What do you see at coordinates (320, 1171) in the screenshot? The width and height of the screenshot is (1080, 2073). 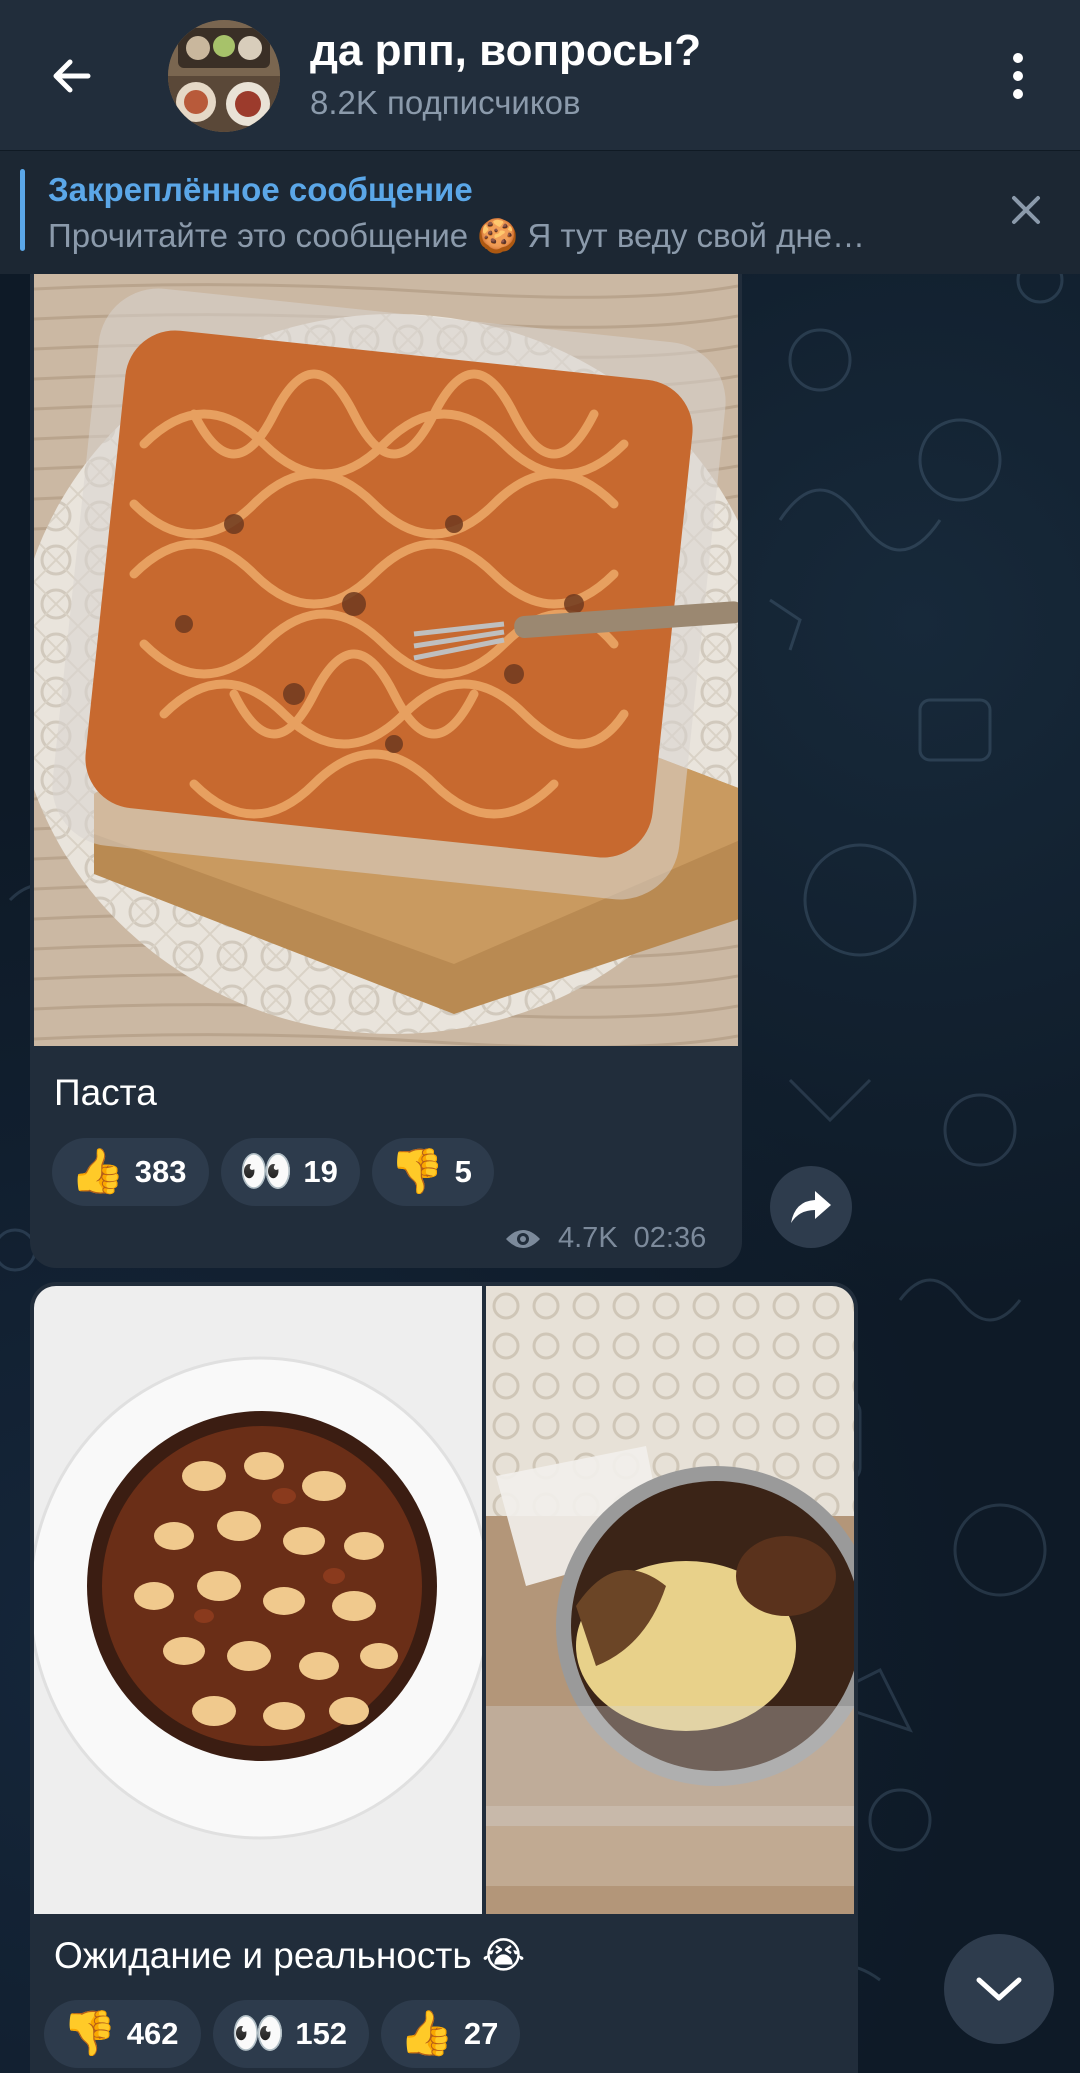 I see `reaction-count: 19` at bounding box center [320, 1171].